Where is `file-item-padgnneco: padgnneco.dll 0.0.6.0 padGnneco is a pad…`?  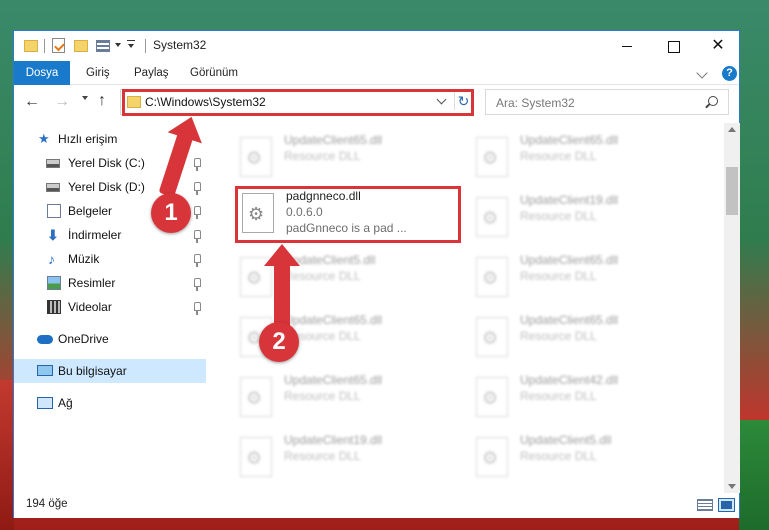 file-item-padgnneco: padgnneco.dll 0.0.6.0 padGnneco is a pad… is located at coordinates (354, 214).